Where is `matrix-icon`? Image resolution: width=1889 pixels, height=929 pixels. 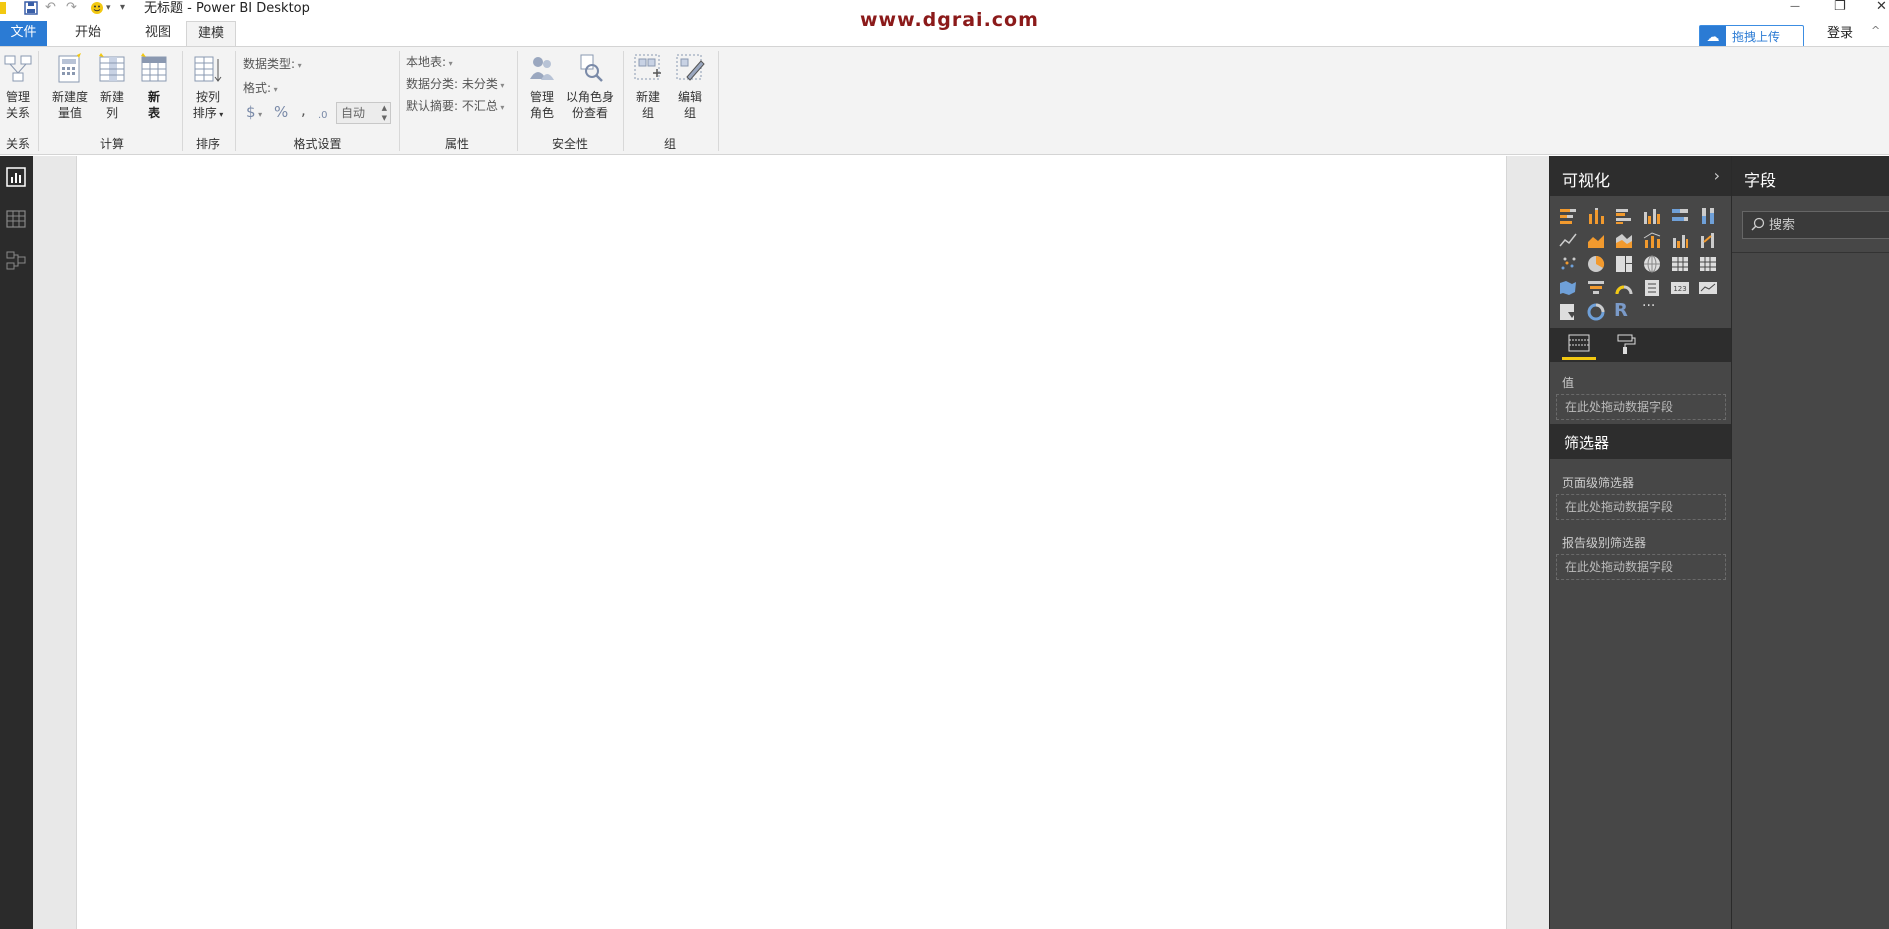
matrix-icon is located at coordinates (1708, 264).